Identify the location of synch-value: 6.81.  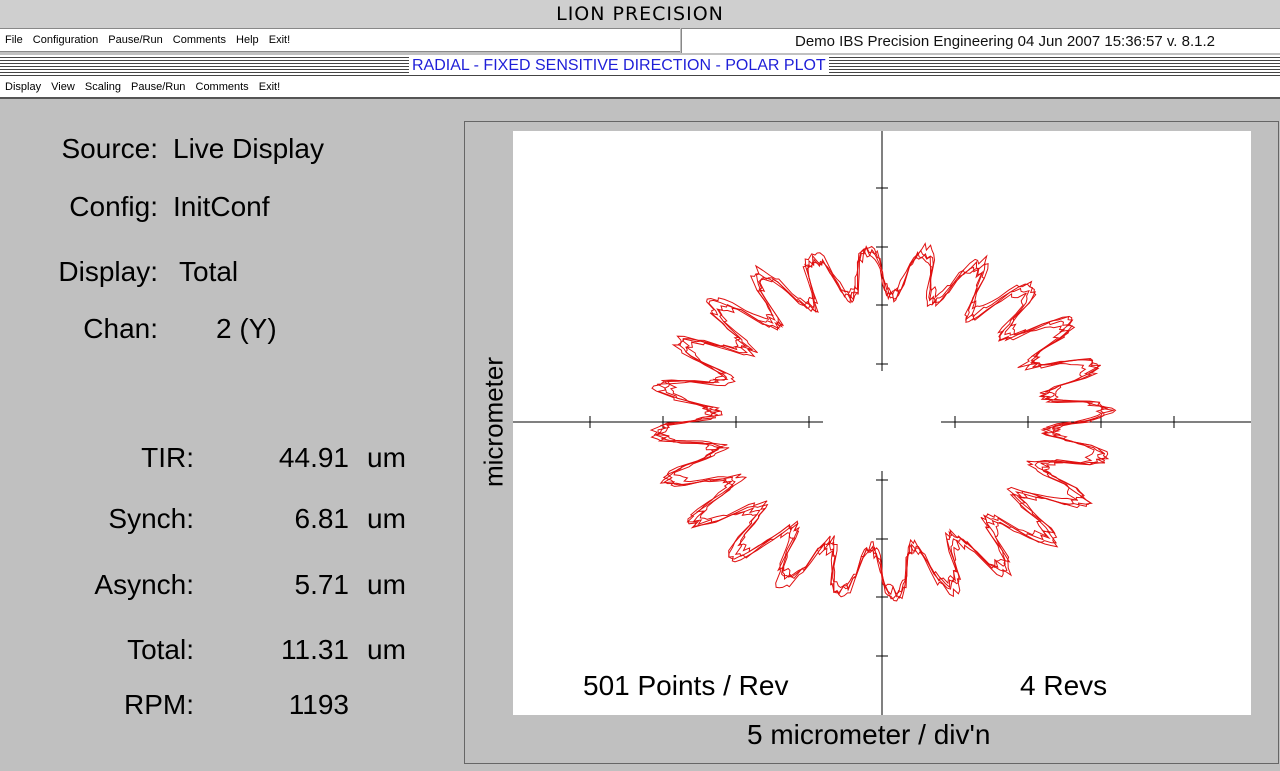
(322, 518).